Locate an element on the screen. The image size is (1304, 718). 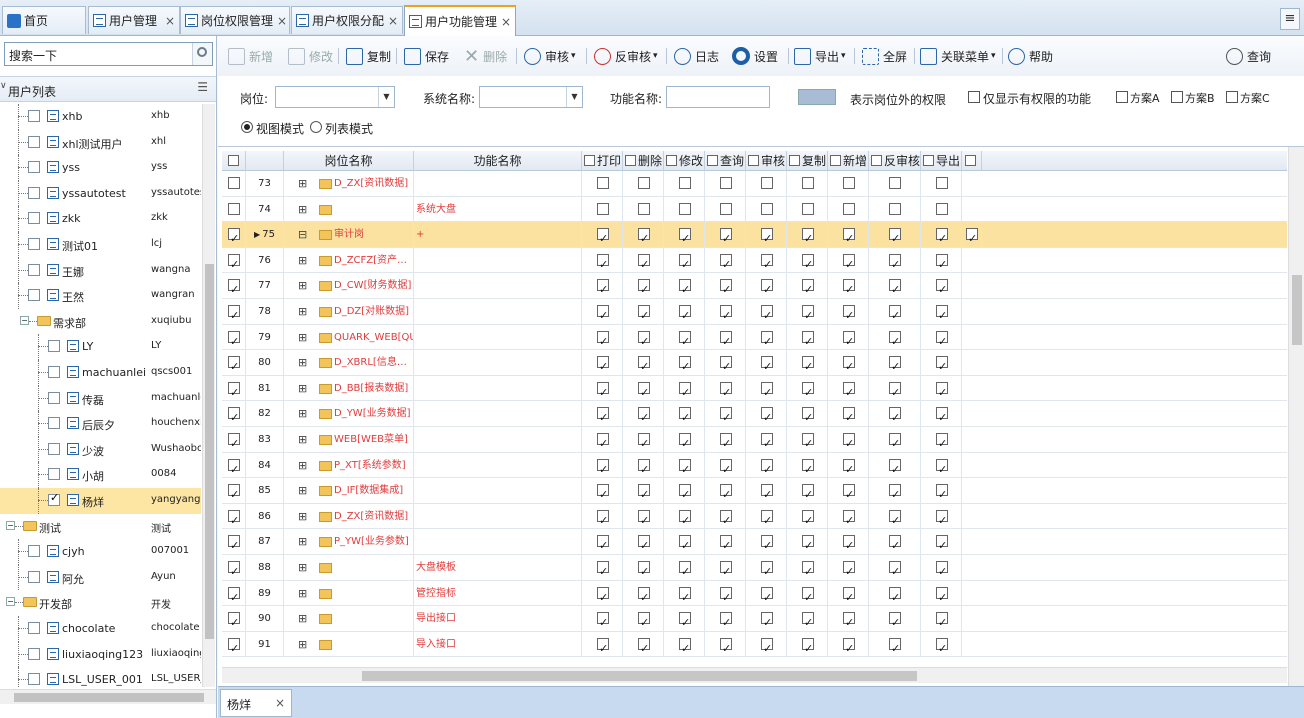
table-row: 86 ⊞ D_ZX[资讯数据] is located at coordinates (754, 516).